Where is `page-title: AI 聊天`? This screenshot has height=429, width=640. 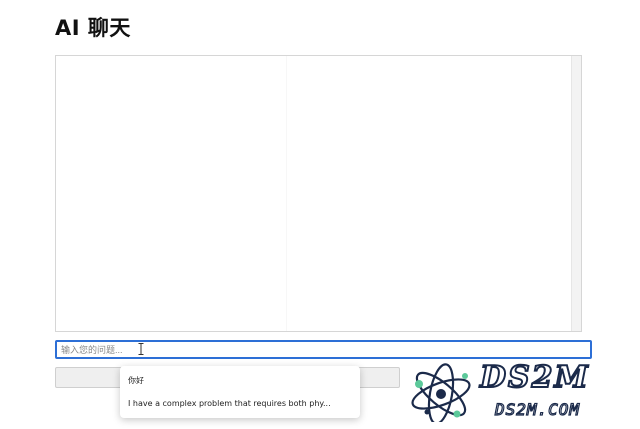
page-title: AI 聊天 is located at coordinates (93, 28).